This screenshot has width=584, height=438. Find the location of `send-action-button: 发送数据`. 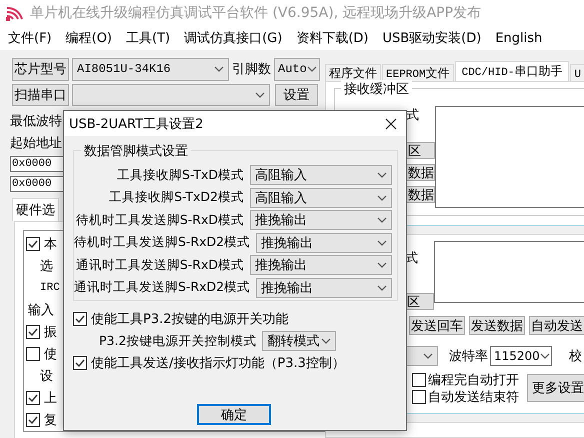

send-action-button: 发送数据 is located at coordinates (497, 325).